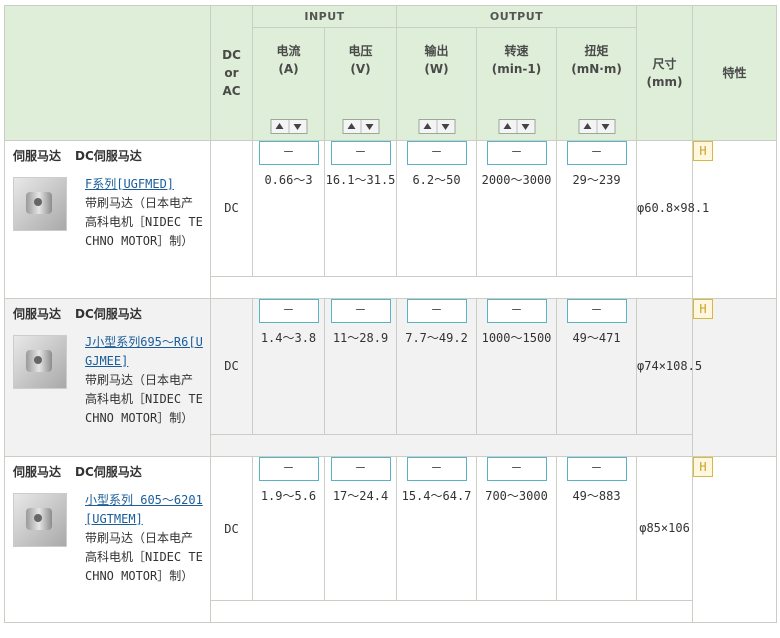 The width and height of the screenshot is (780, 638). I want to click on product-link: F系列[UGFMED], so click(144, 184).